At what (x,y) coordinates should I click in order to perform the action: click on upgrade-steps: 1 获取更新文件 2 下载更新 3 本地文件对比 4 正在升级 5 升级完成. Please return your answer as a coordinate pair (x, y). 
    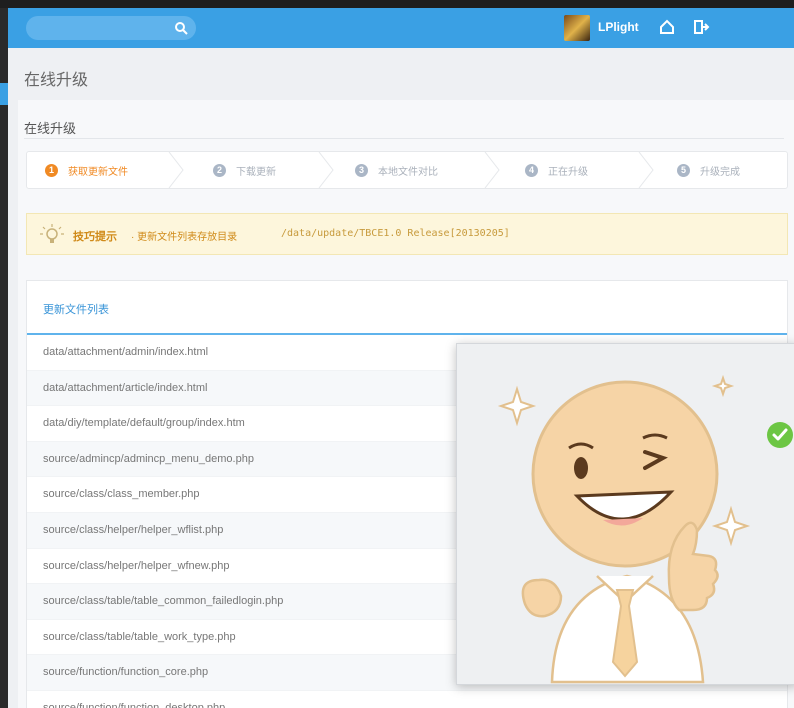
    Looking at the image, I should click on (407, 170).